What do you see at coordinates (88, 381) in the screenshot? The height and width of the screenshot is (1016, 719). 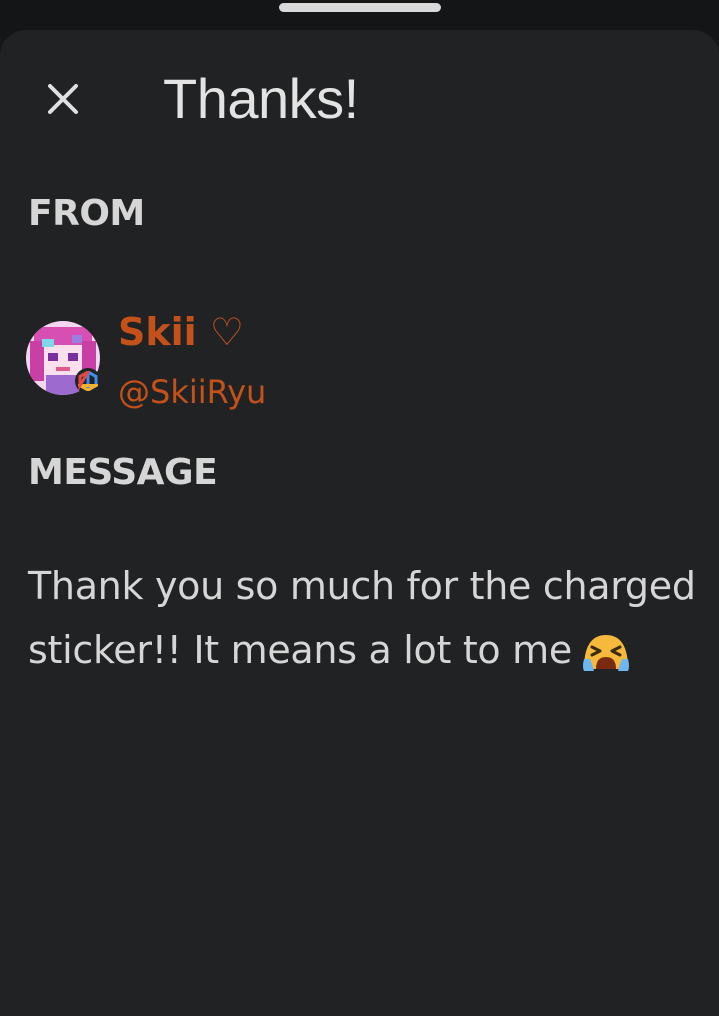 I see `hexagon-badge-icon` at bounding box center [88, 381].